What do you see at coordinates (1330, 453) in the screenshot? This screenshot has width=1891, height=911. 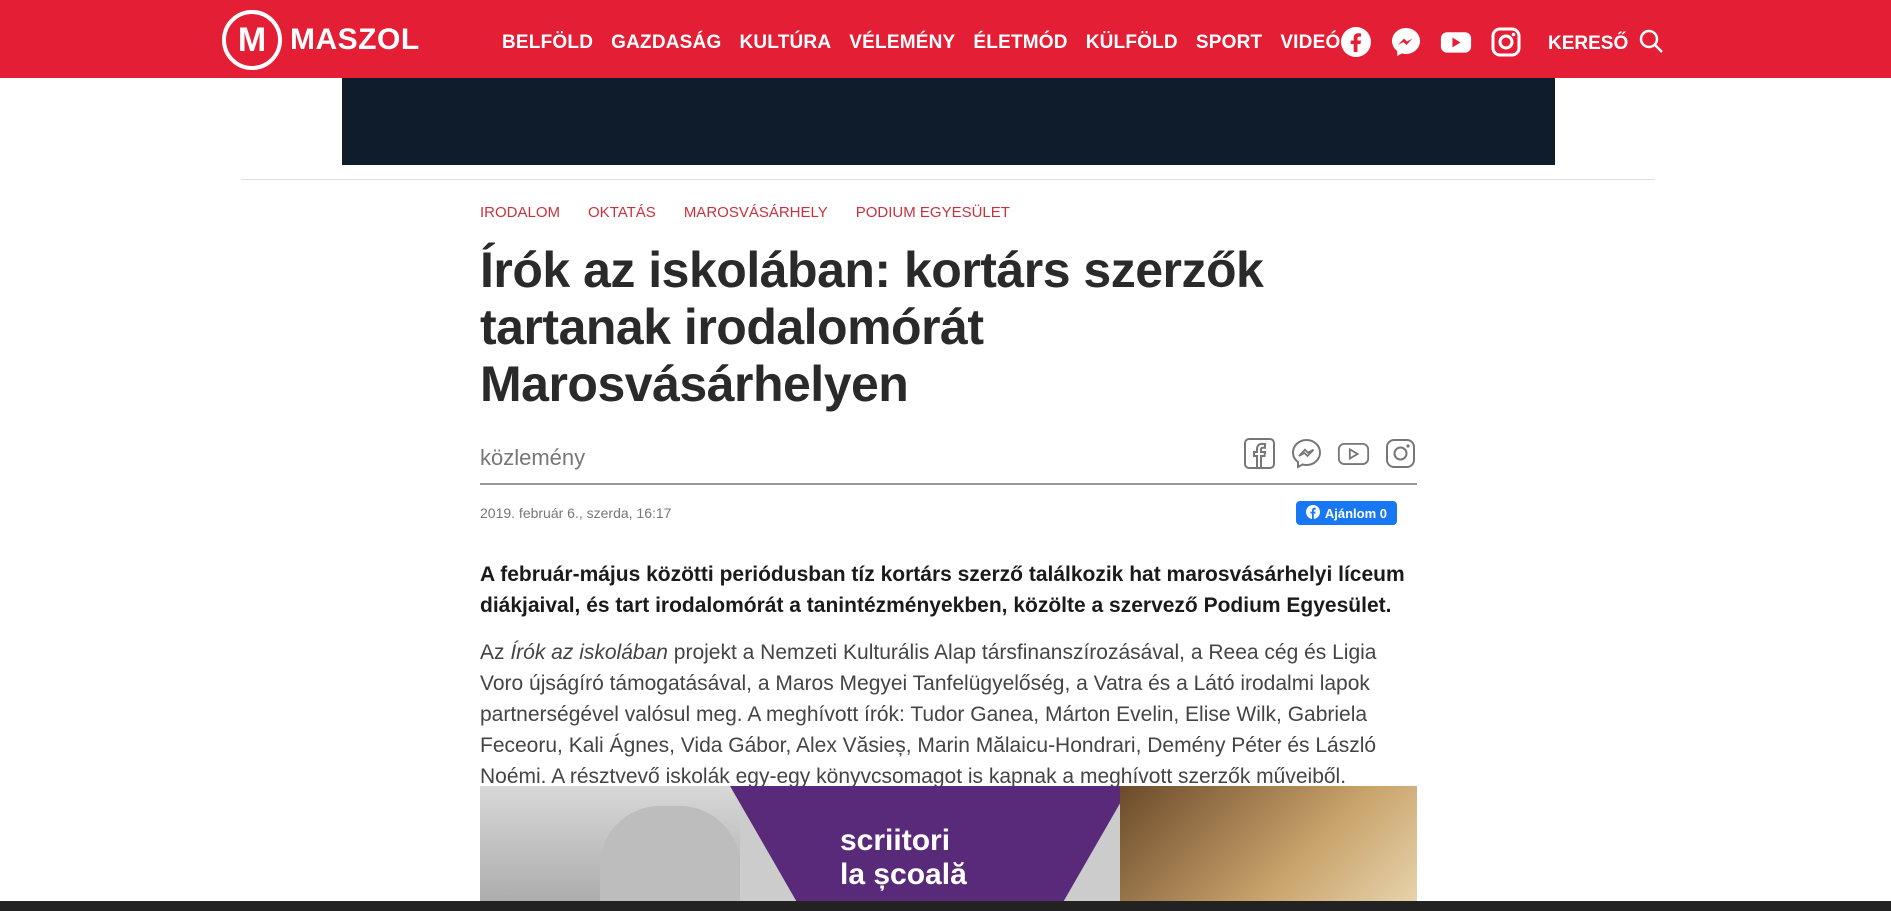 I see `share-icons` at bounding box center [1330, 453].